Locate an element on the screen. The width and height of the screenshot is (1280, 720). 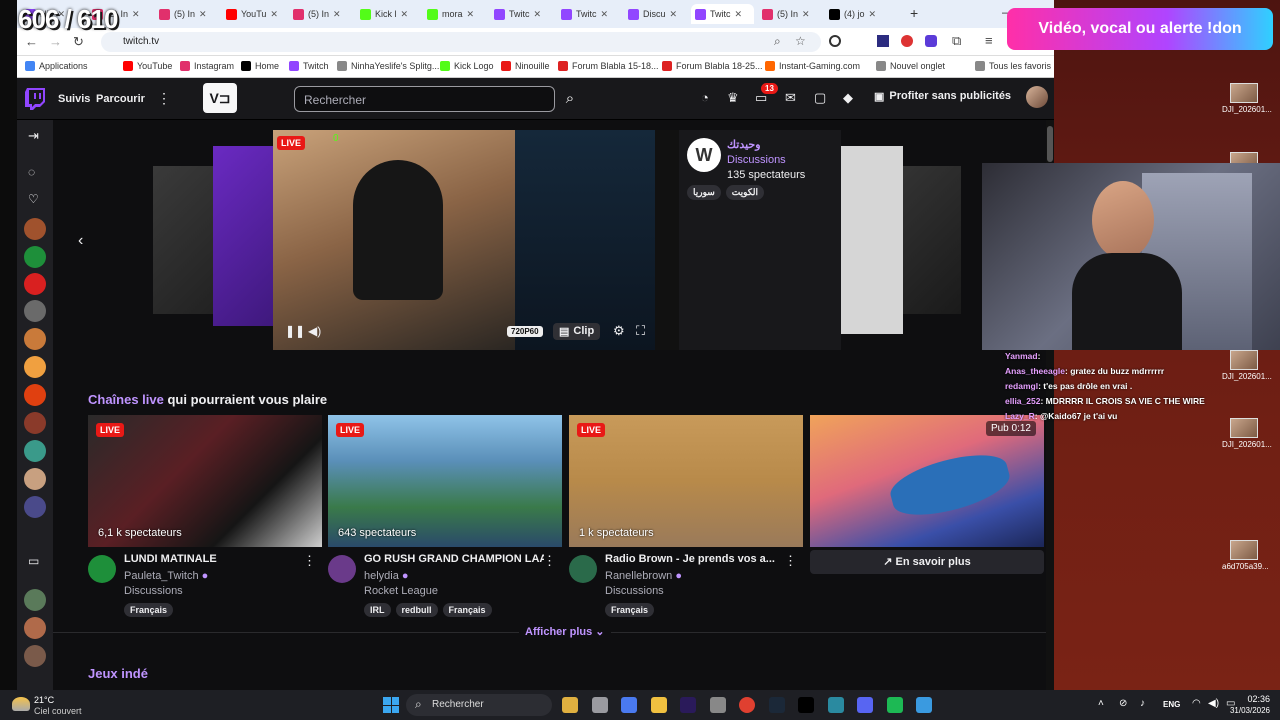
prime-button: ▣ Profiter sans publicités is located at coordinates (942, 96).